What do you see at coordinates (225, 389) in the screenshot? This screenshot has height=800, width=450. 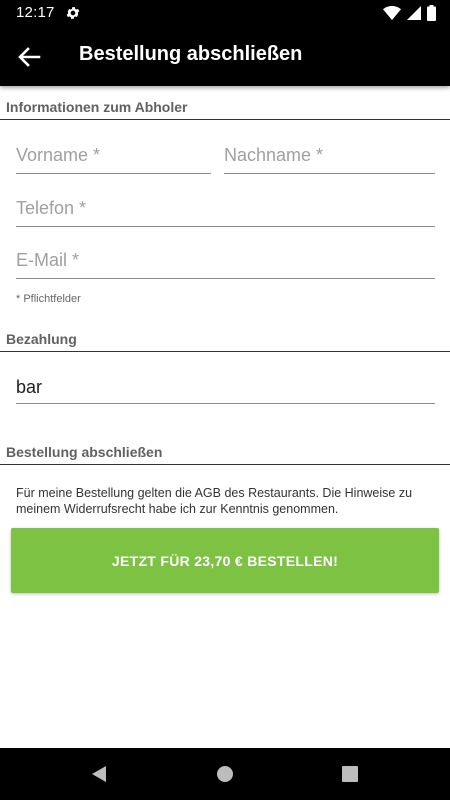 I see `payment-method-select` at bounding box center [225, 389].